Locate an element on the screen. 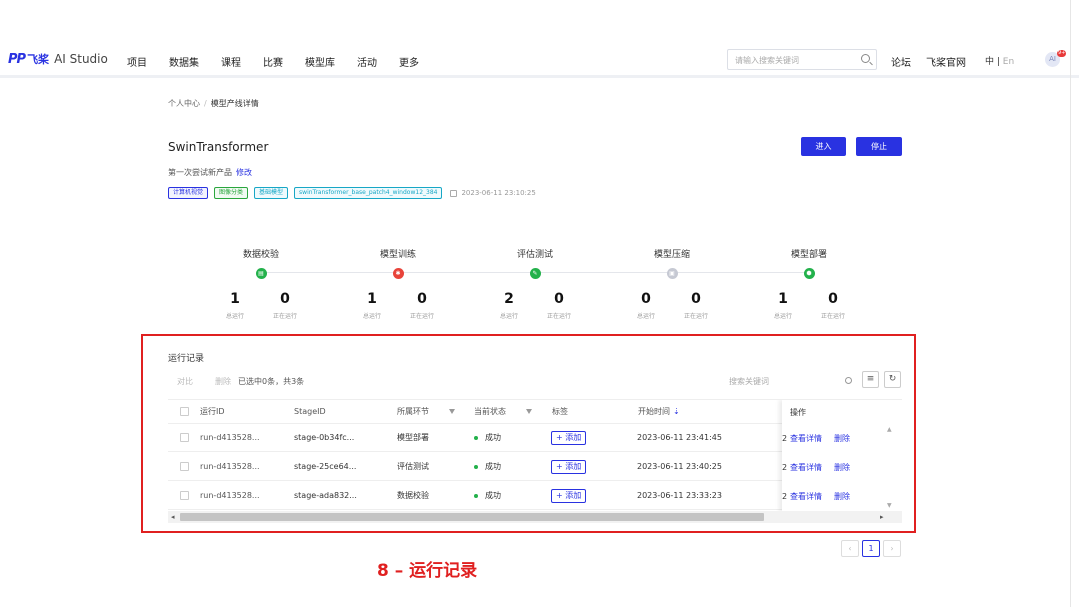 This screenshot has width=1079, height=607. breadcrumb-current: 模型产线详情 is located at coordinates (234, 103).